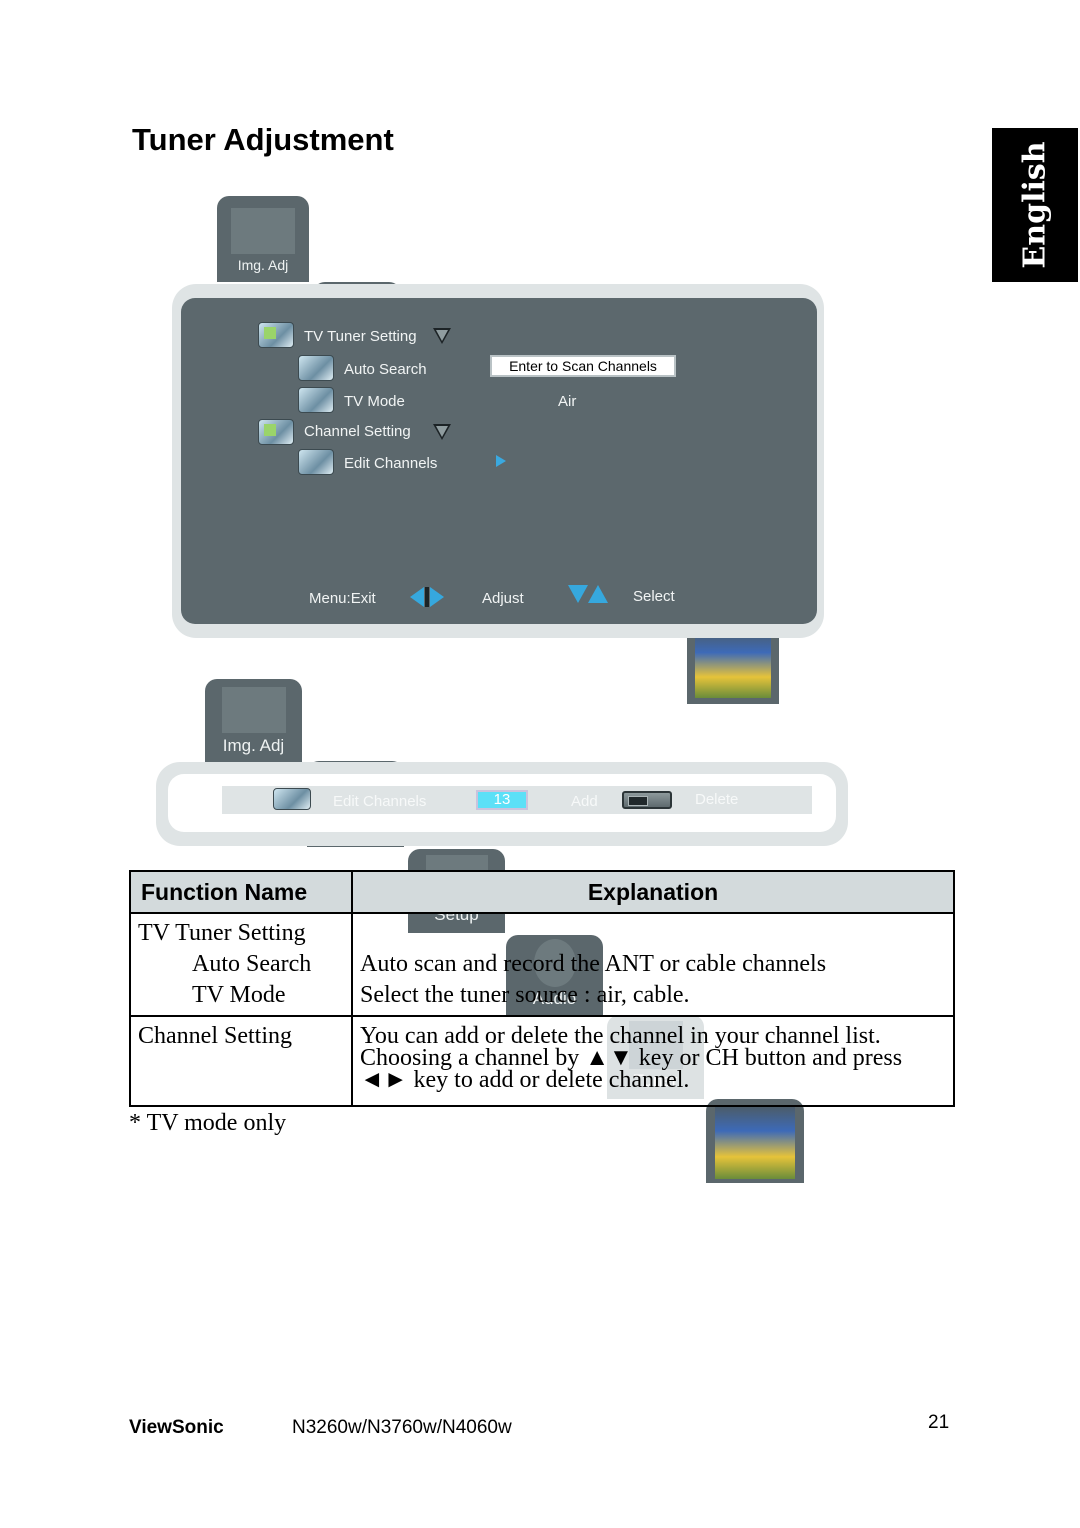 This screenshot has height=1528, width=1080. I want to click on tv-tuner-icon, so click(276, 335).